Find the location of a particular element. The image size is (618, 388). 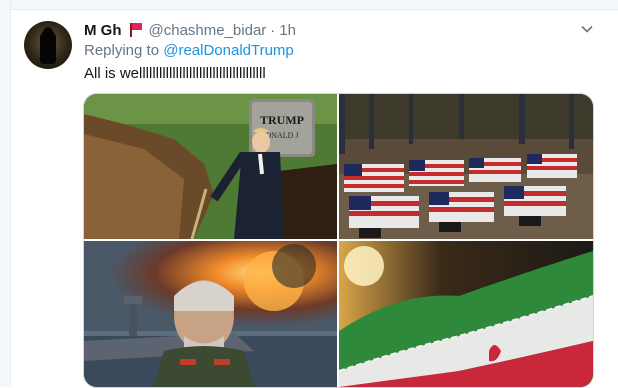

svg-text: TRUMP is located at coordinates (282, 120).